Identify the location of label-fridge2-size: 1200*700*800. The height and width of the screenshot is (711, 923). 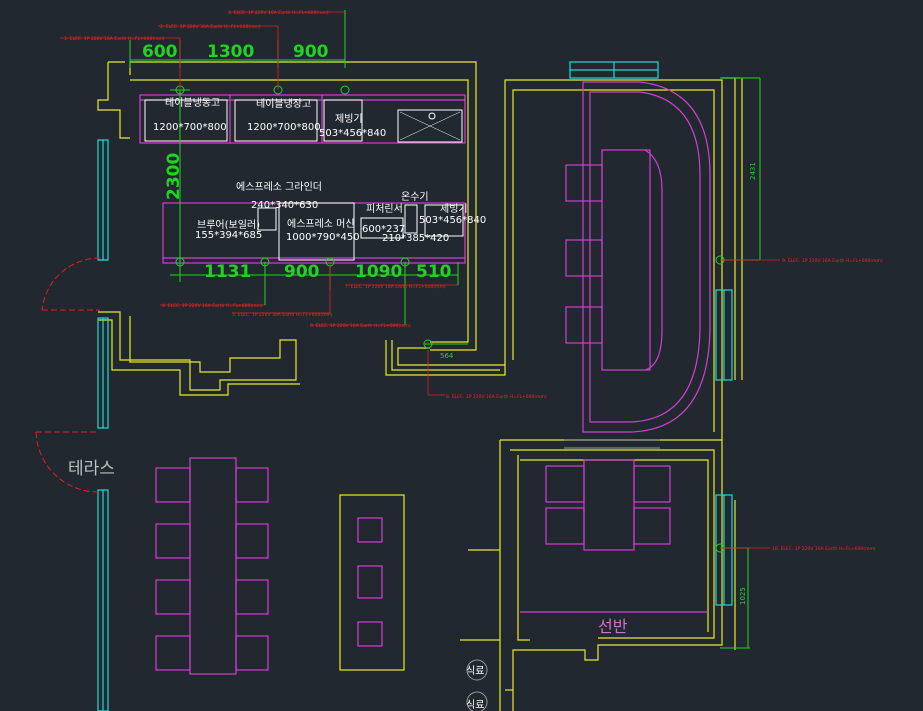
(284, 127).